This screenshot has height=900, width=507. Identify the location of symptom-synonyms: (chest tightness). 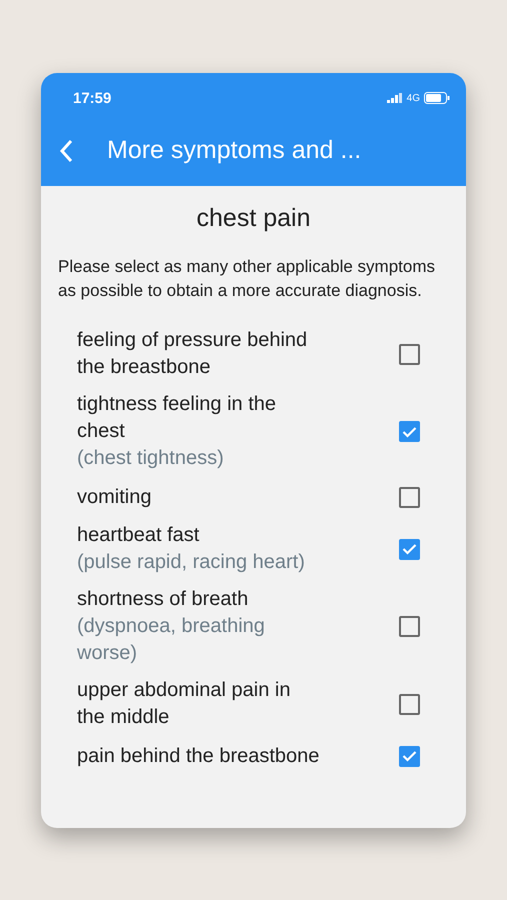
(151, 458).